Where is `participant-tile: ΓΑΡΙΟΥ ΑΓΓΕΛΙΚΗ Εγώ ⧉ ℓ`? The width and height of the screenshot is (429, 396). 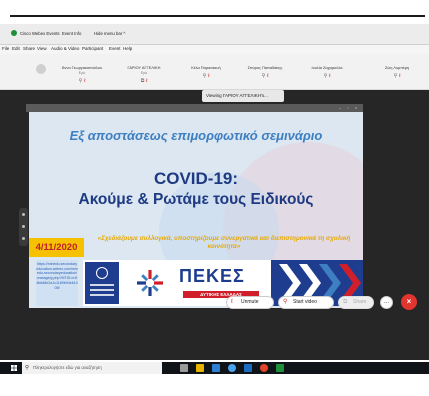
participant-tile: ΓΑΡΙΟΥ ΑΓΓΕΛΙΚΗ Εγώ ⧉ ℓ is located at coordinates (144, 73).